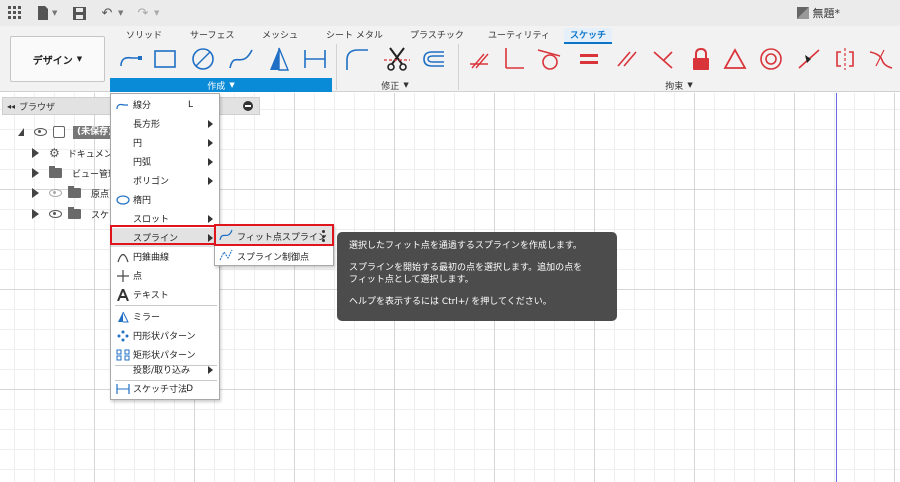 Image resolution: width=900 pixels, height=482 pixels. Describe the element at coordinates (123, 294) in the screenshot. I see `text-a-icon` at that location.